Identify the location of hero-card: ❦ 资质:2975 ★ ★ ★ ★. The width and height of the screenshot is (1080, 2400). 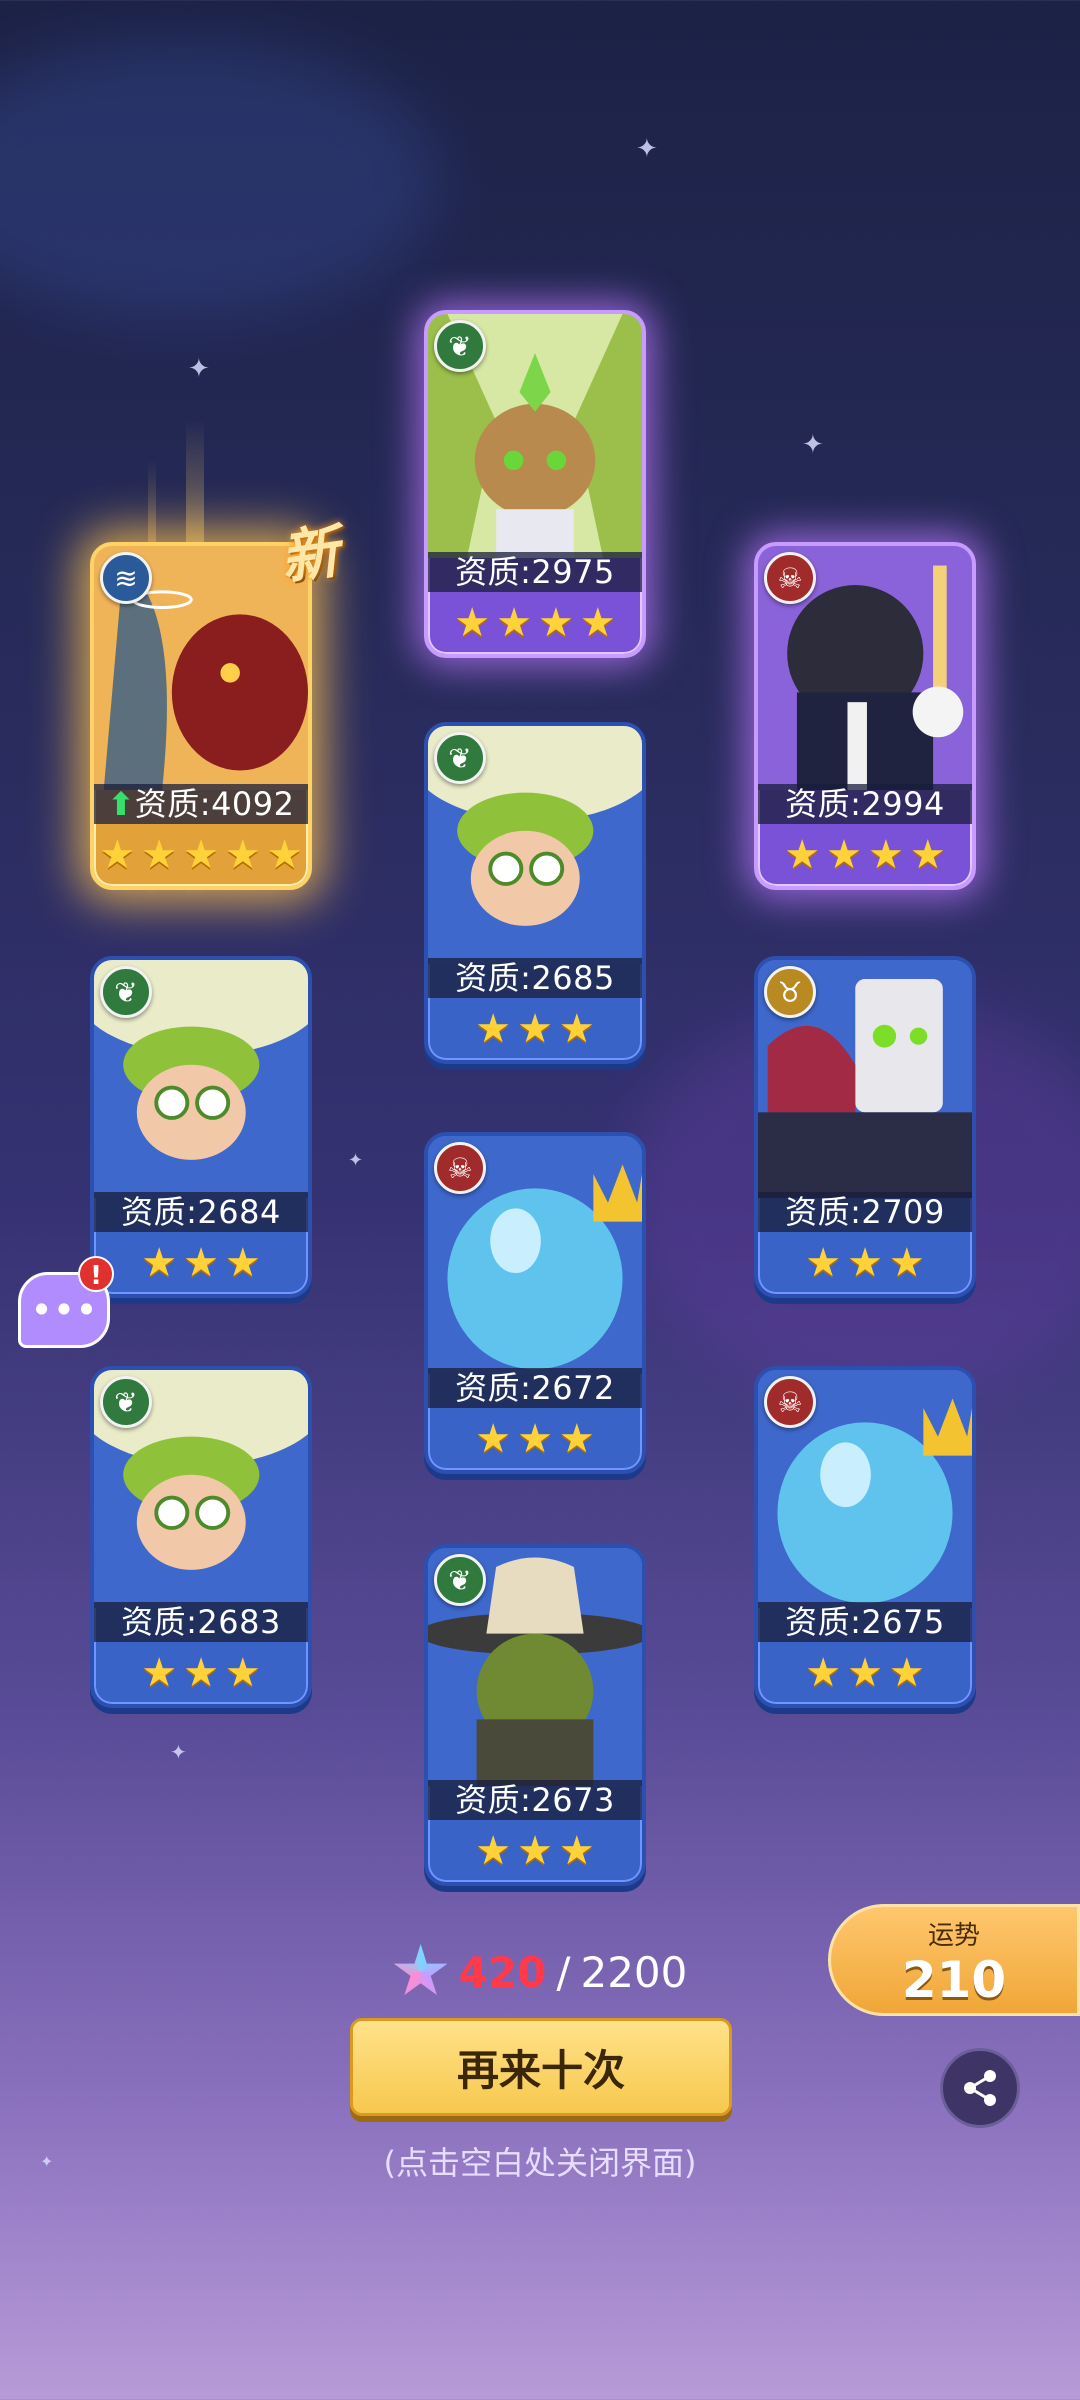
(535, 484).